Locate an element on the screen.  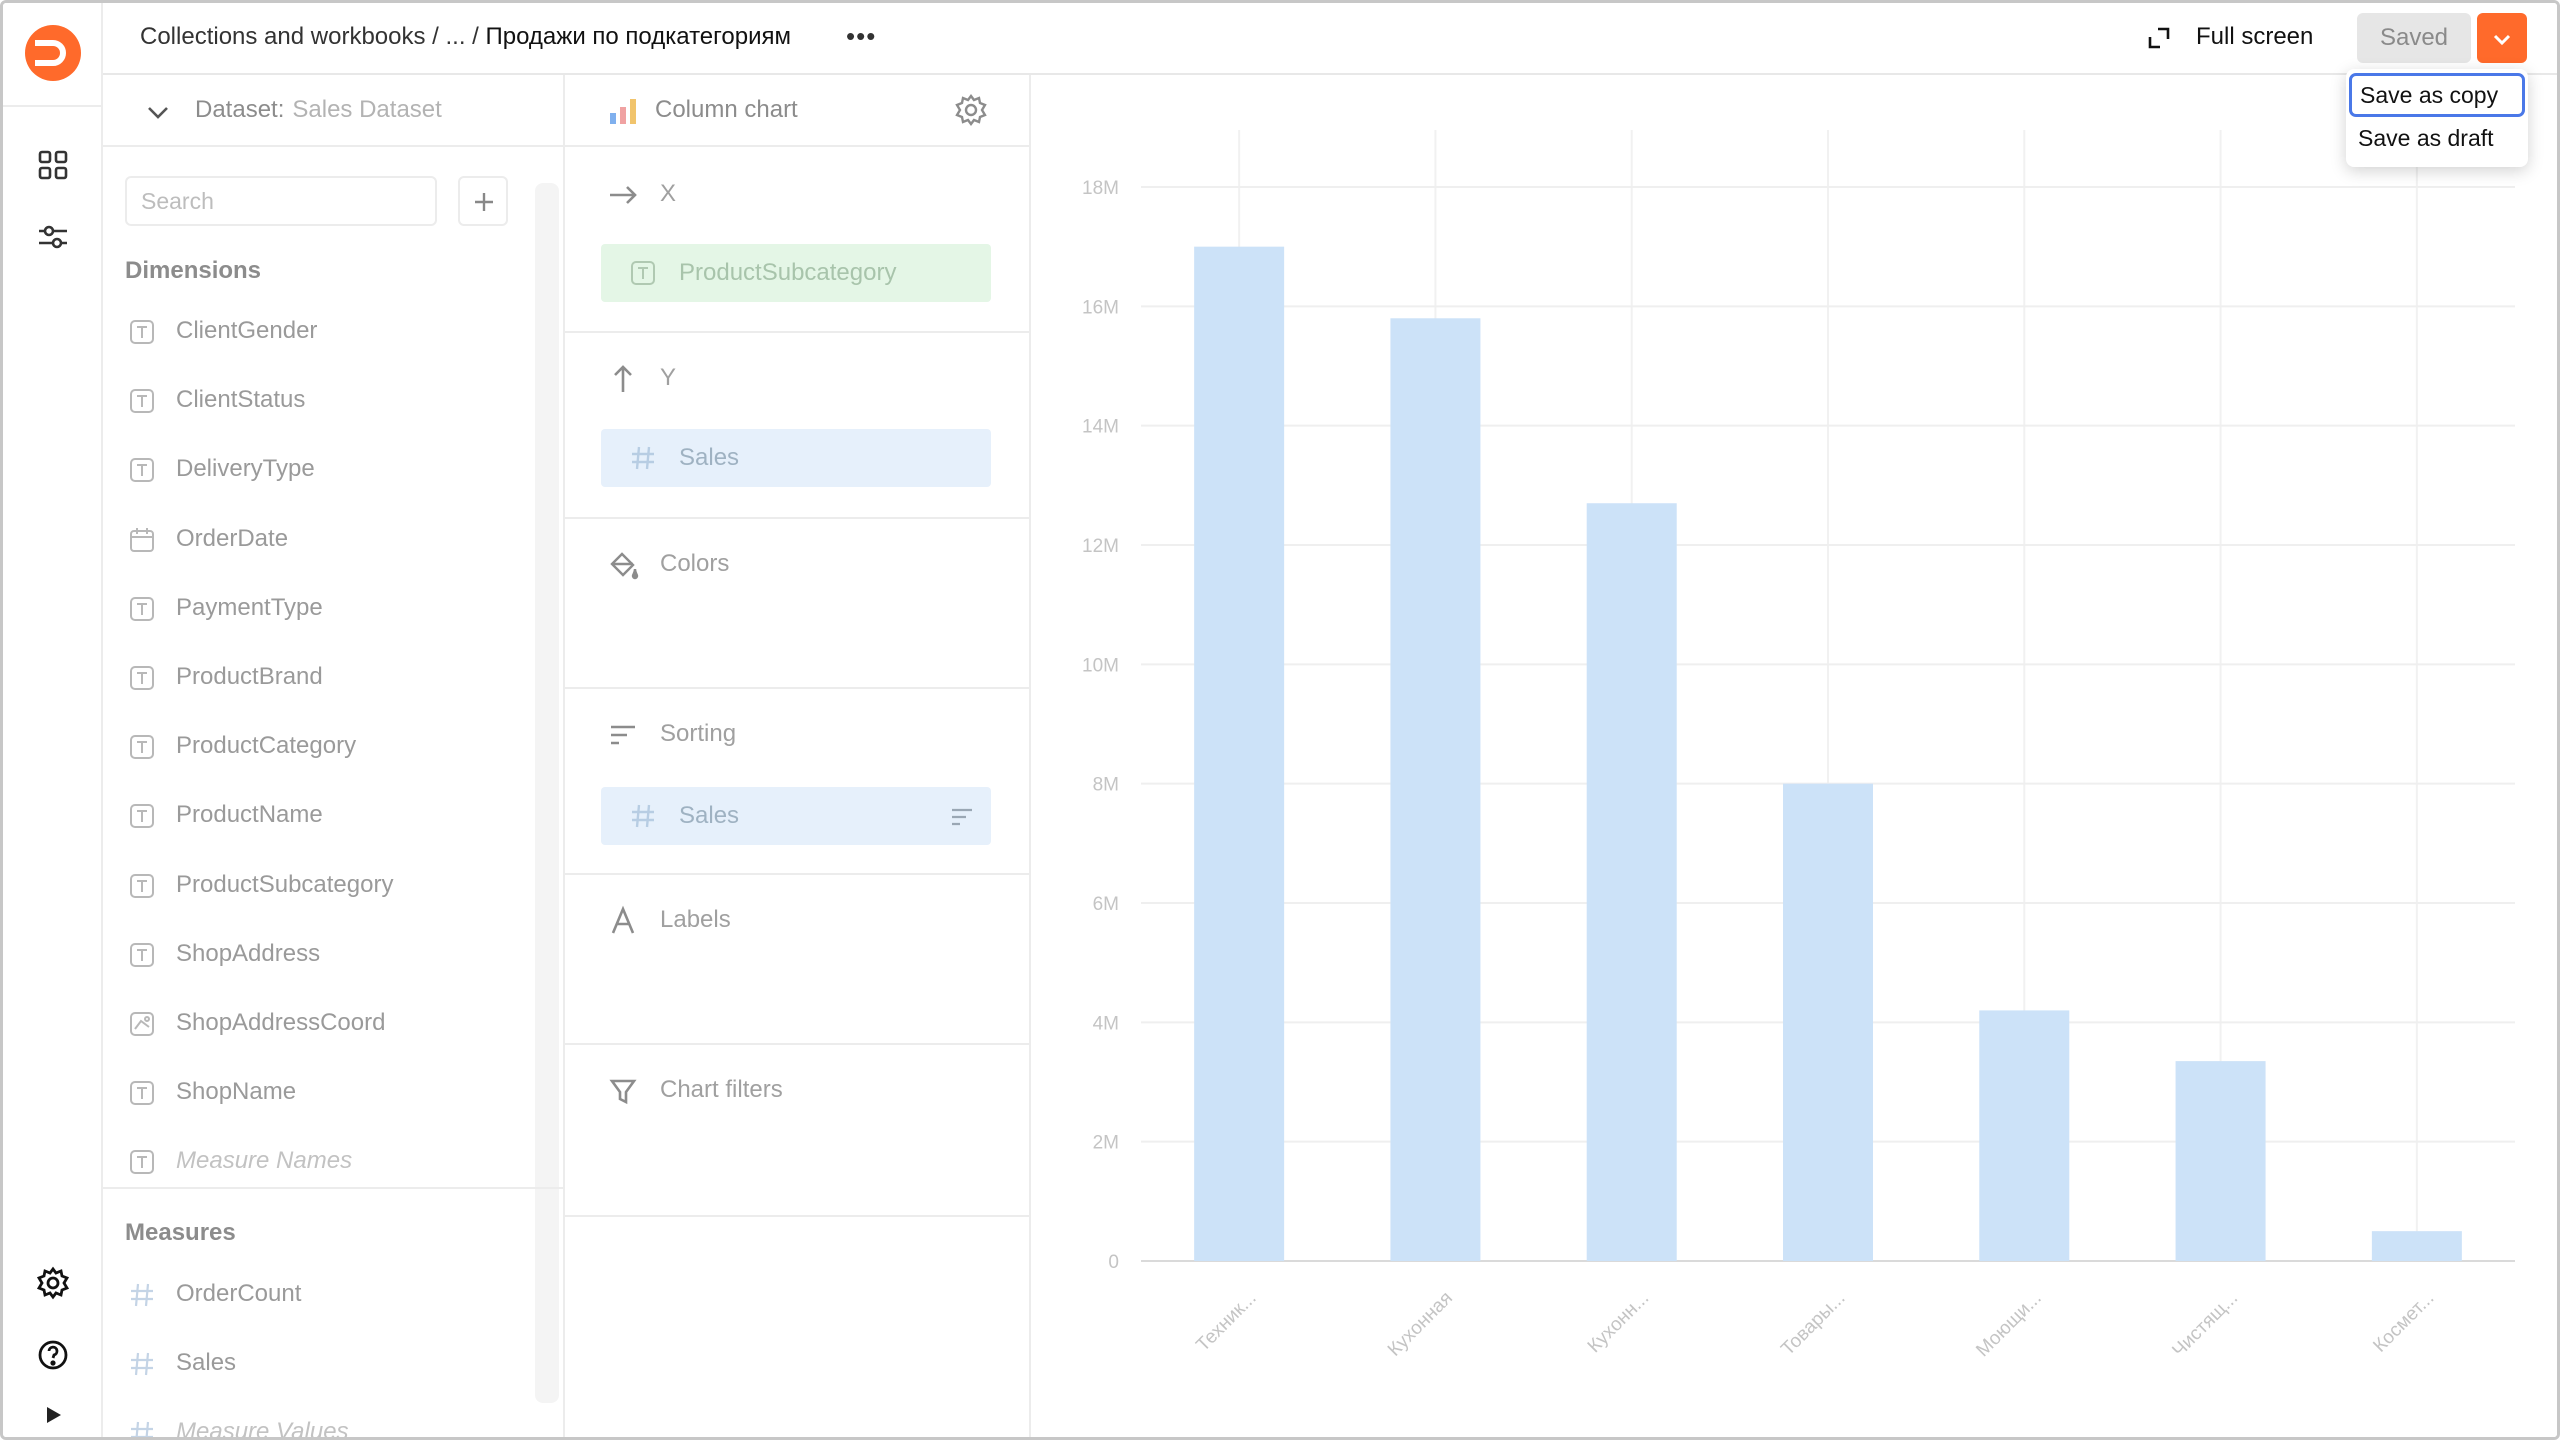
y-tick-label: 2M is located at coordinates (1106, 1143).